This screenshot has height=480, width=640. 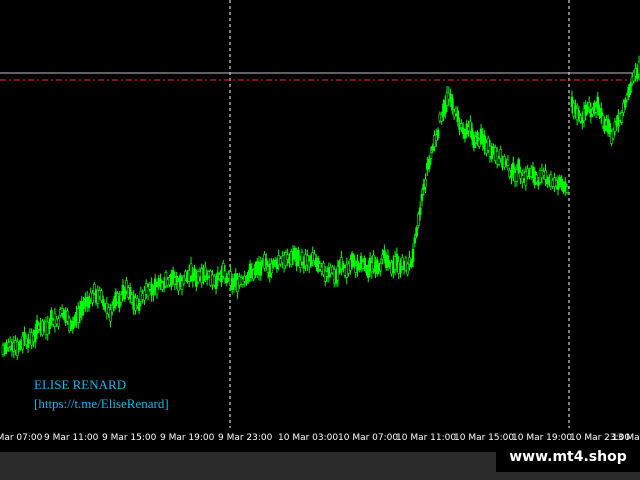 I want to click on time-axis-label: 10 Mar 03:00, so click(x=308, y=438).